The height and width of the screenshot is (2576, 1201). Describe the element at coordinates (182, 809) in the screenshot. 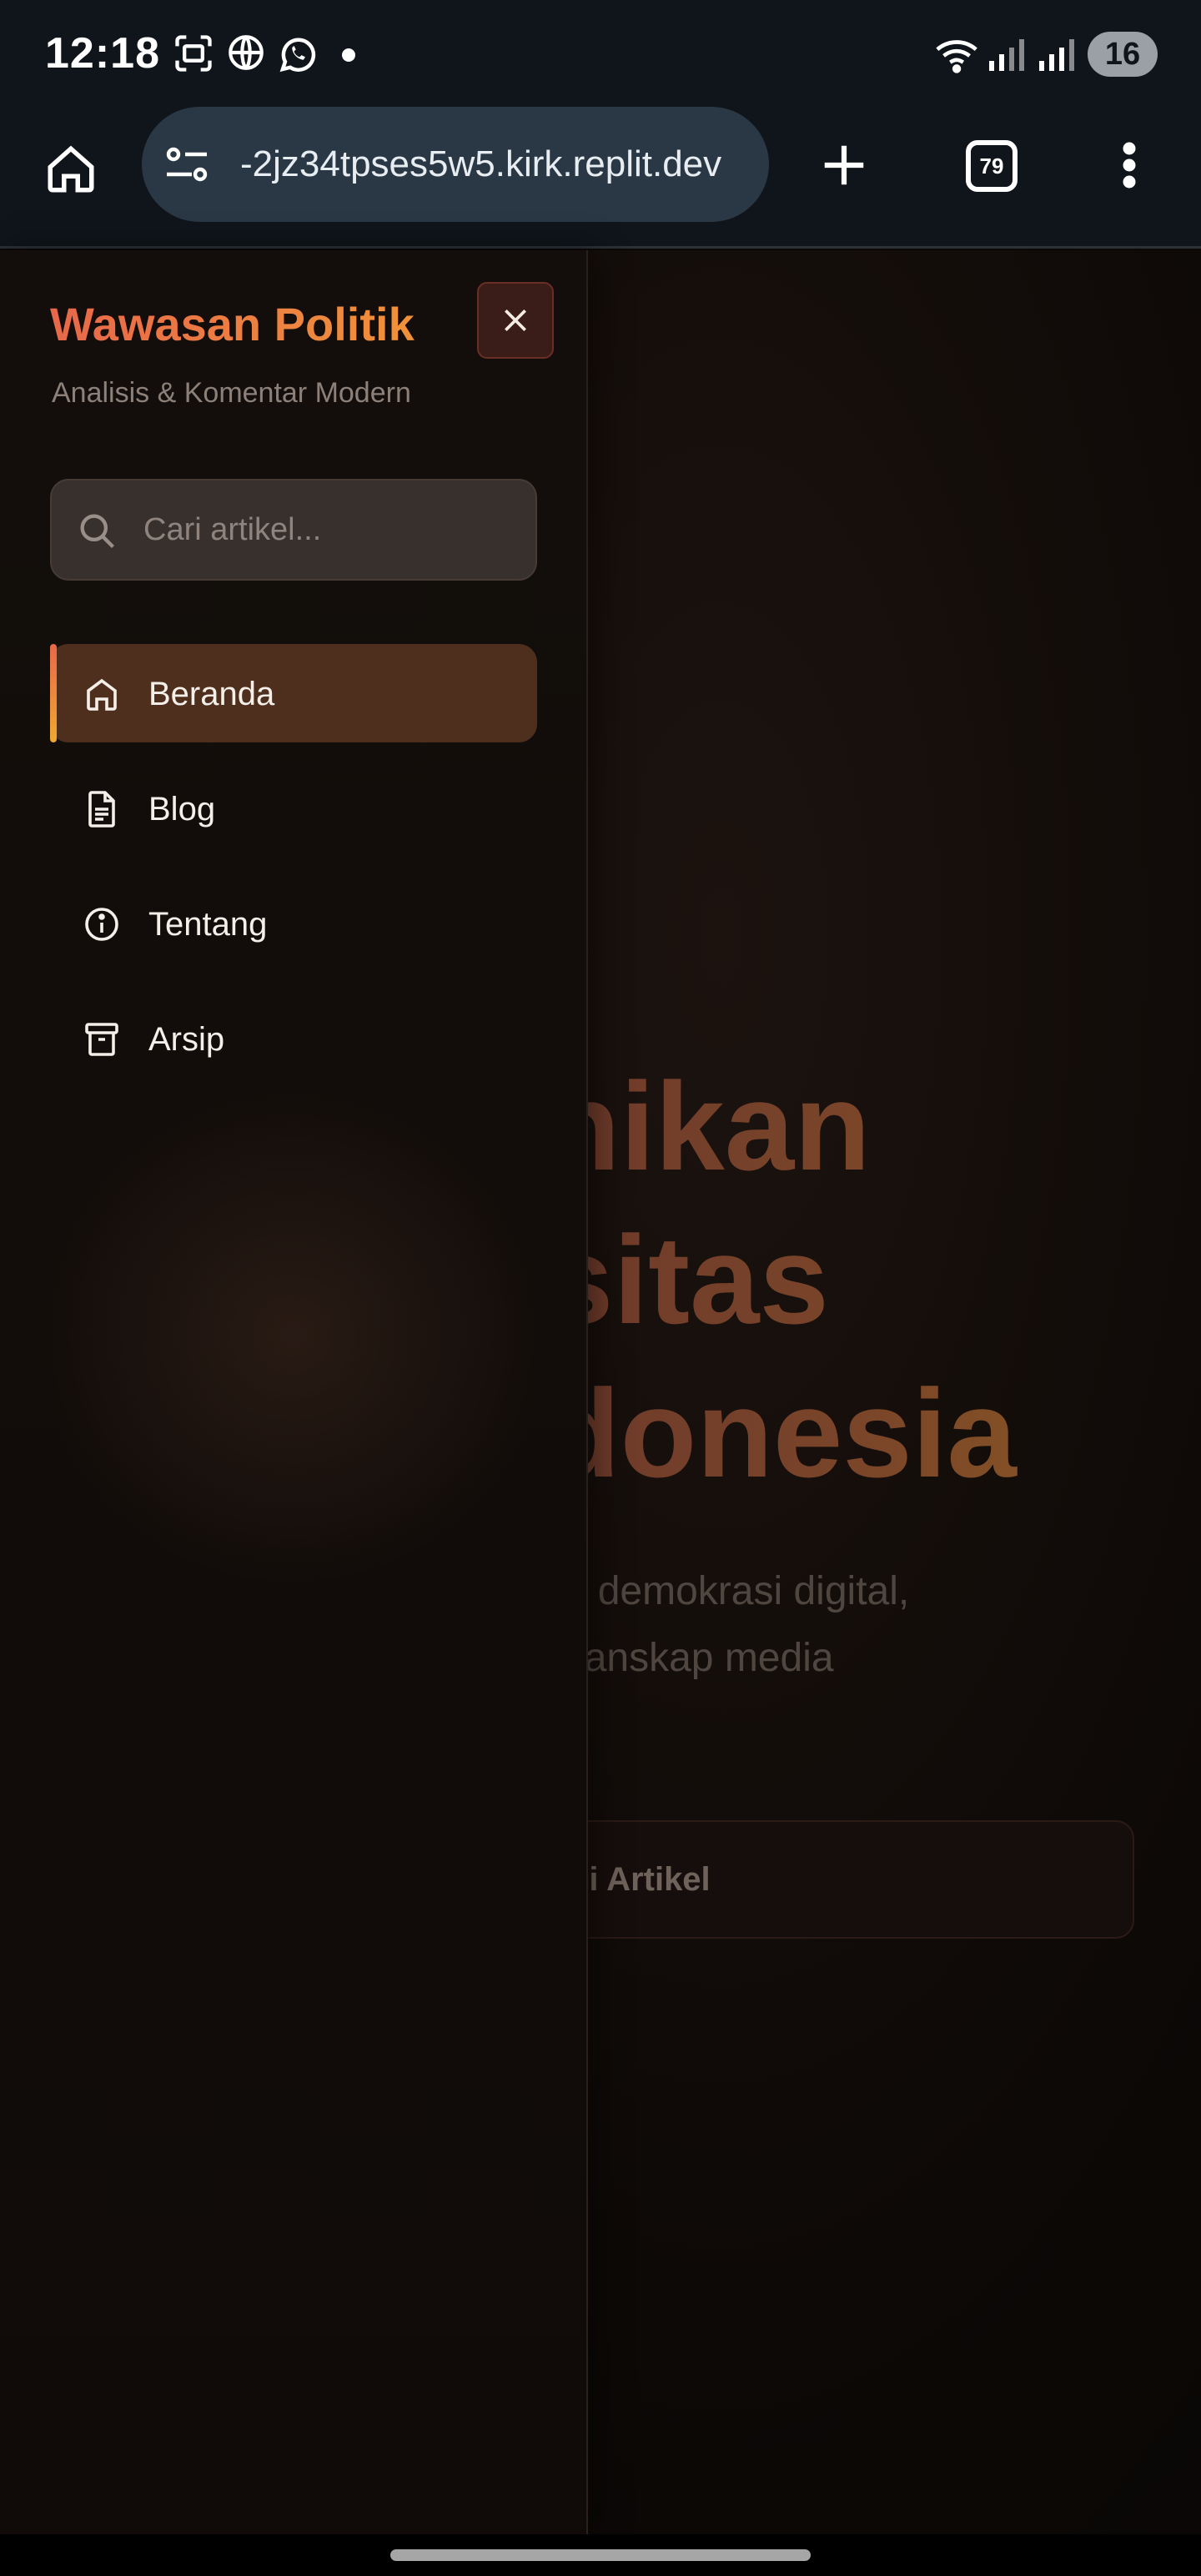

I see `nav-label: Blog` at that location.